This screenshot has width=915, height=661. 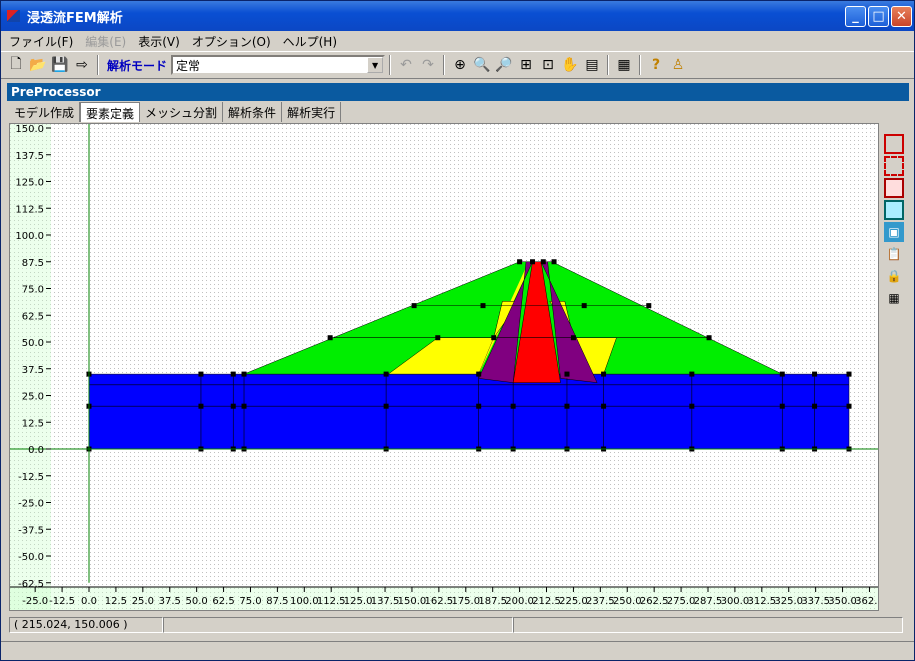 What do you see at coordinates (600, 601) in the screenshot?
I see `x-tick-label: 237.5` at bounding box center [600, 601].